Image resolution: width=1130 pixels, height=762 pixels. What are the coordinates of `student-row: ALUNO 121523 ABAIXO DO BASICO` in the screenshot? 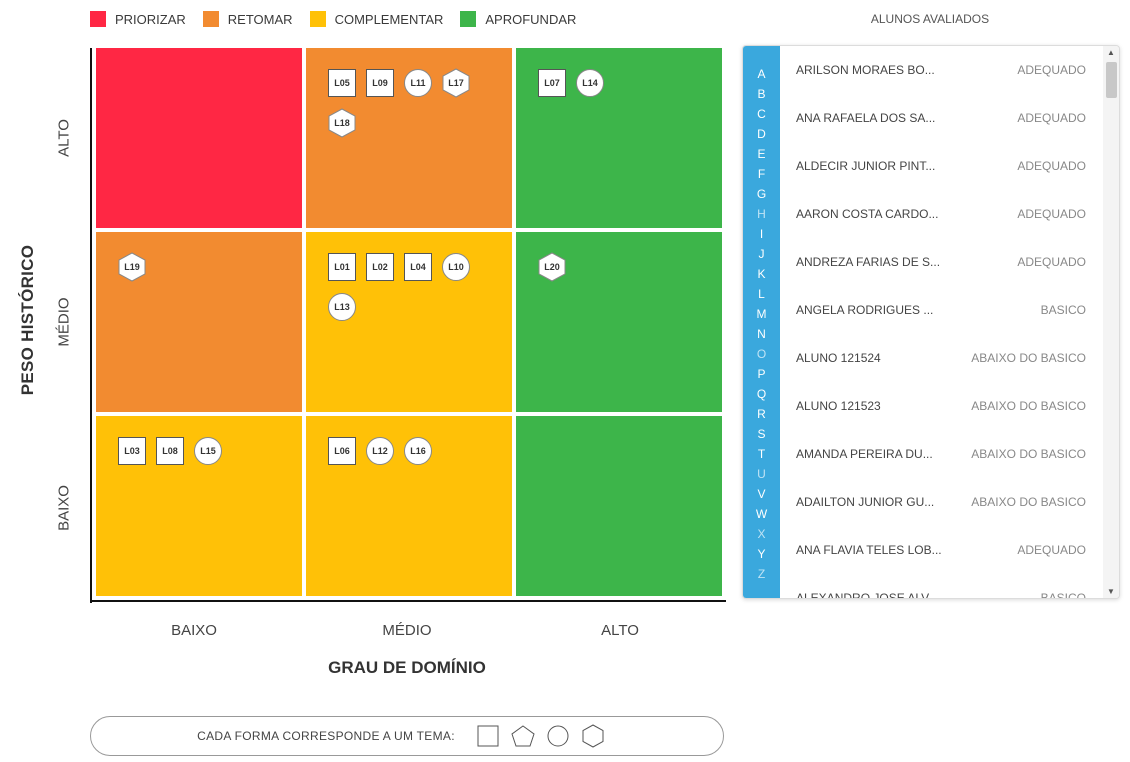 It's located at (942, 406).